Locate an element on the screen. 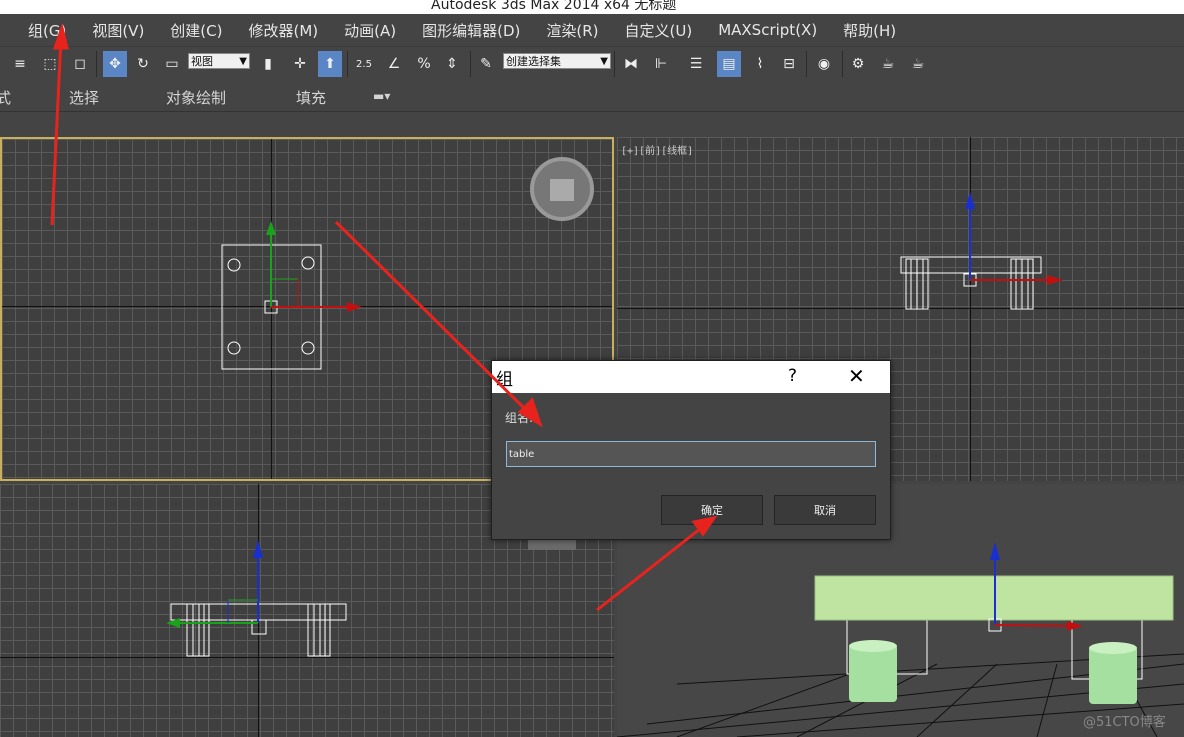 The image size is (1184, 737). ribbon-tab-populate: 填充 is located at coordinates (311, 97).